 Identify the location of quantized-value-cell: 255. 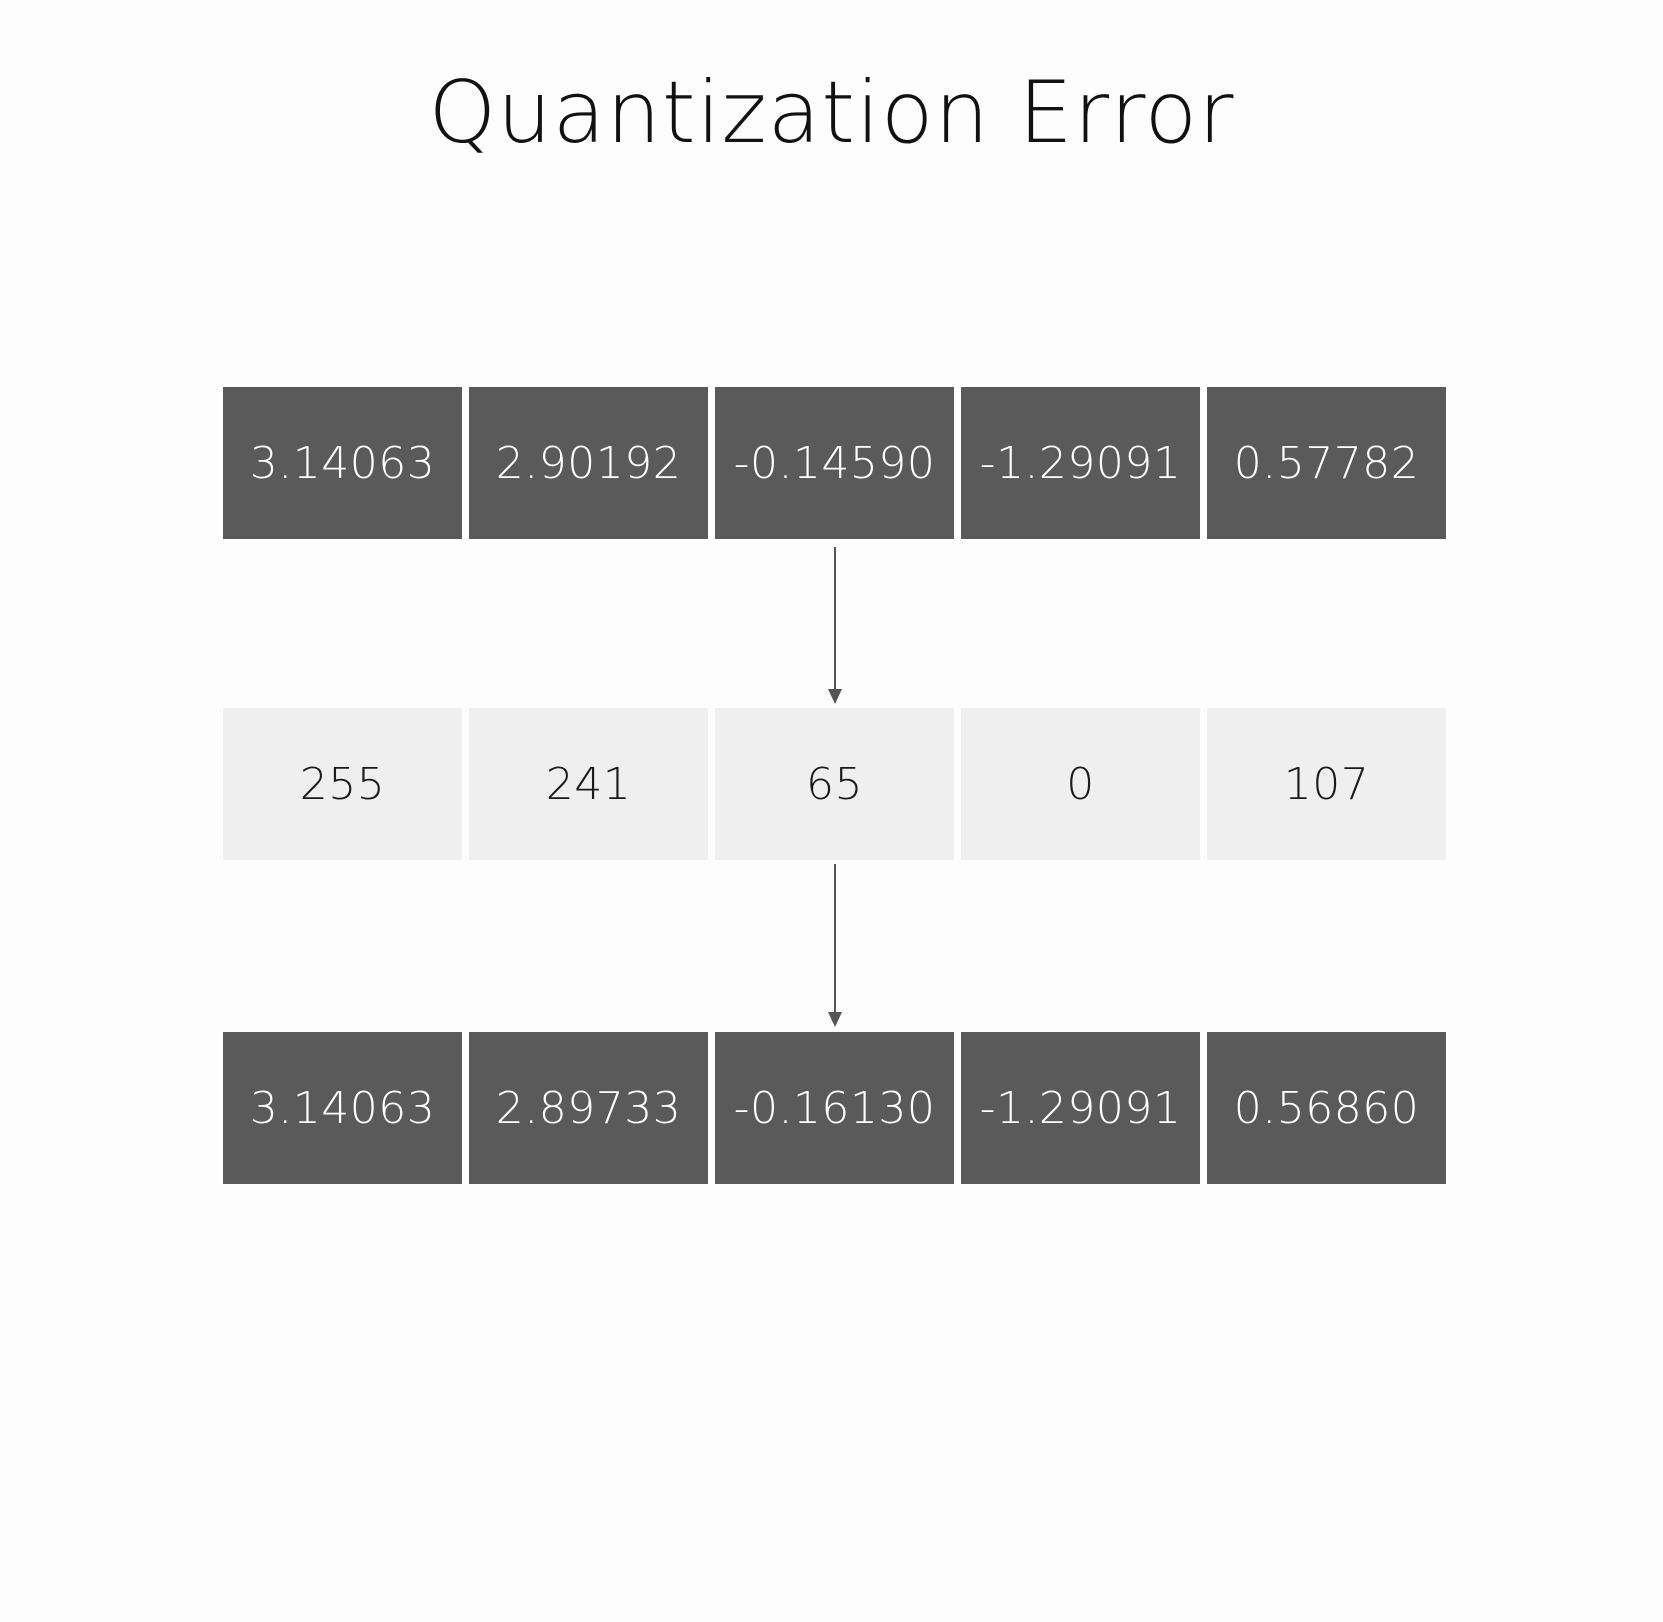
(342, 784).